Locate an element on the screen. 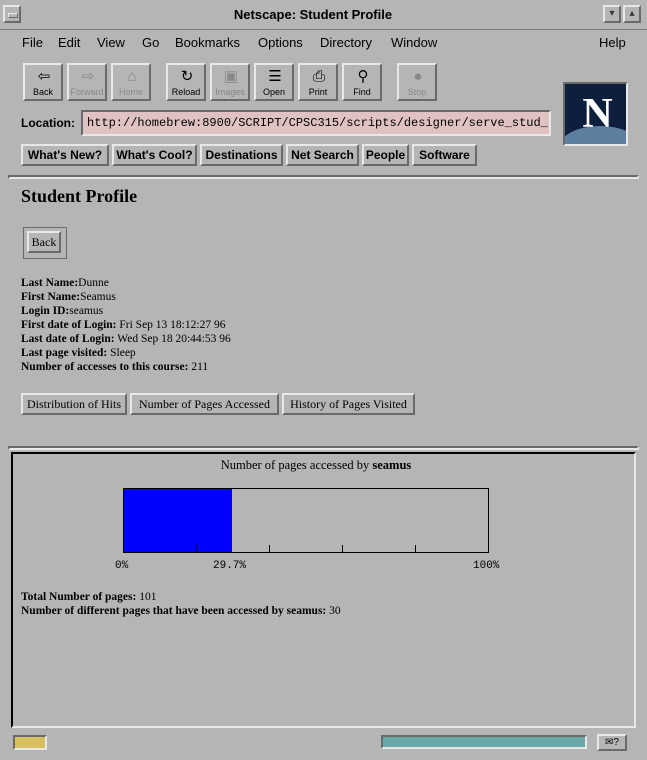 Image resolution: width=647 pixels, height=760 pixels. back-arrow-icon: ⇦ is located at coordinates (44, 76).